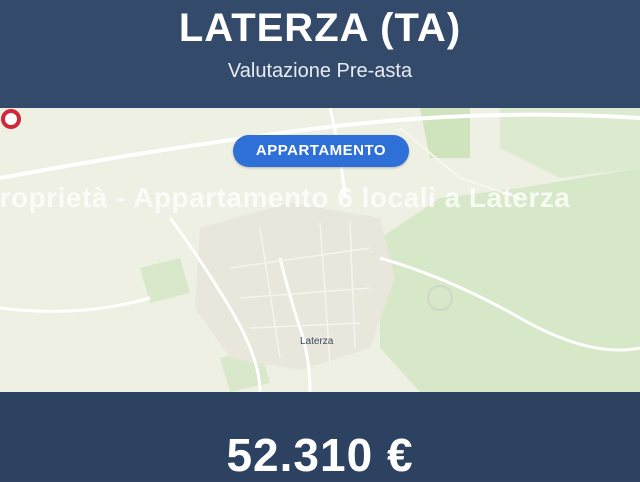 This screenshot has width=640, height=482. I want to click on map-town-label: Laterza, so click(317, 341).